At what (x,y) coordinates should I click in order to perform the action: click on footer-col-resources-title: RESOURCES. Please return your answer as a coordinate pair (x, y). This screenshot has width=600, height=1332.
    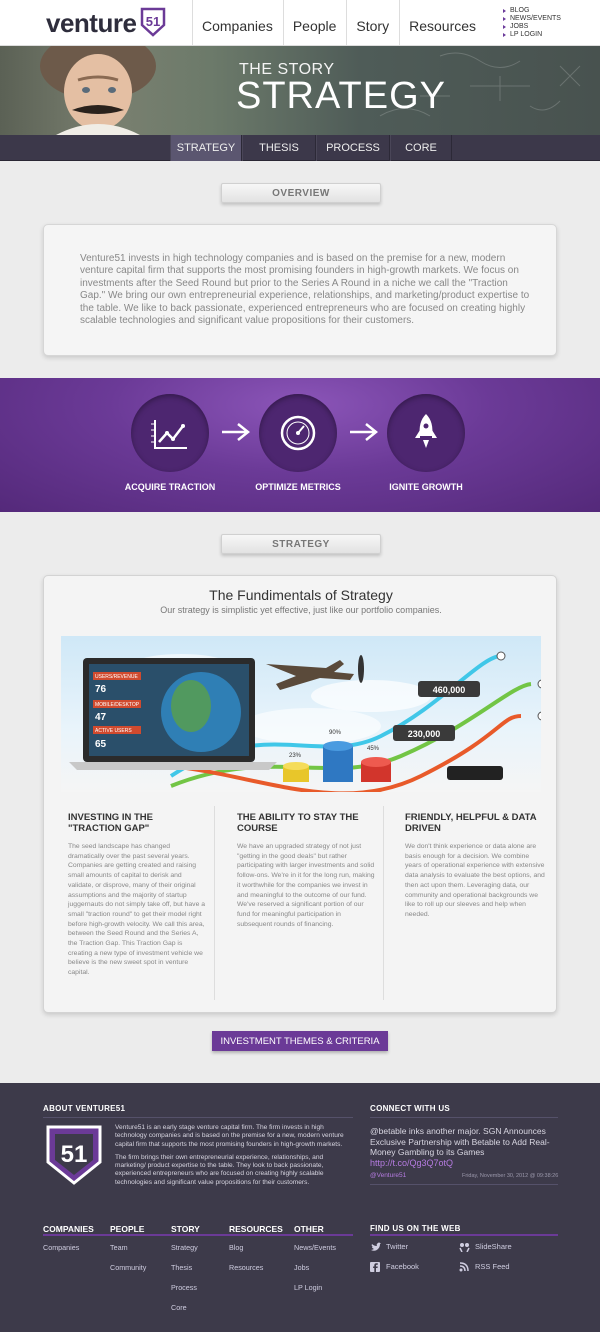
    Looking at the image, I should click on (256, 1229).